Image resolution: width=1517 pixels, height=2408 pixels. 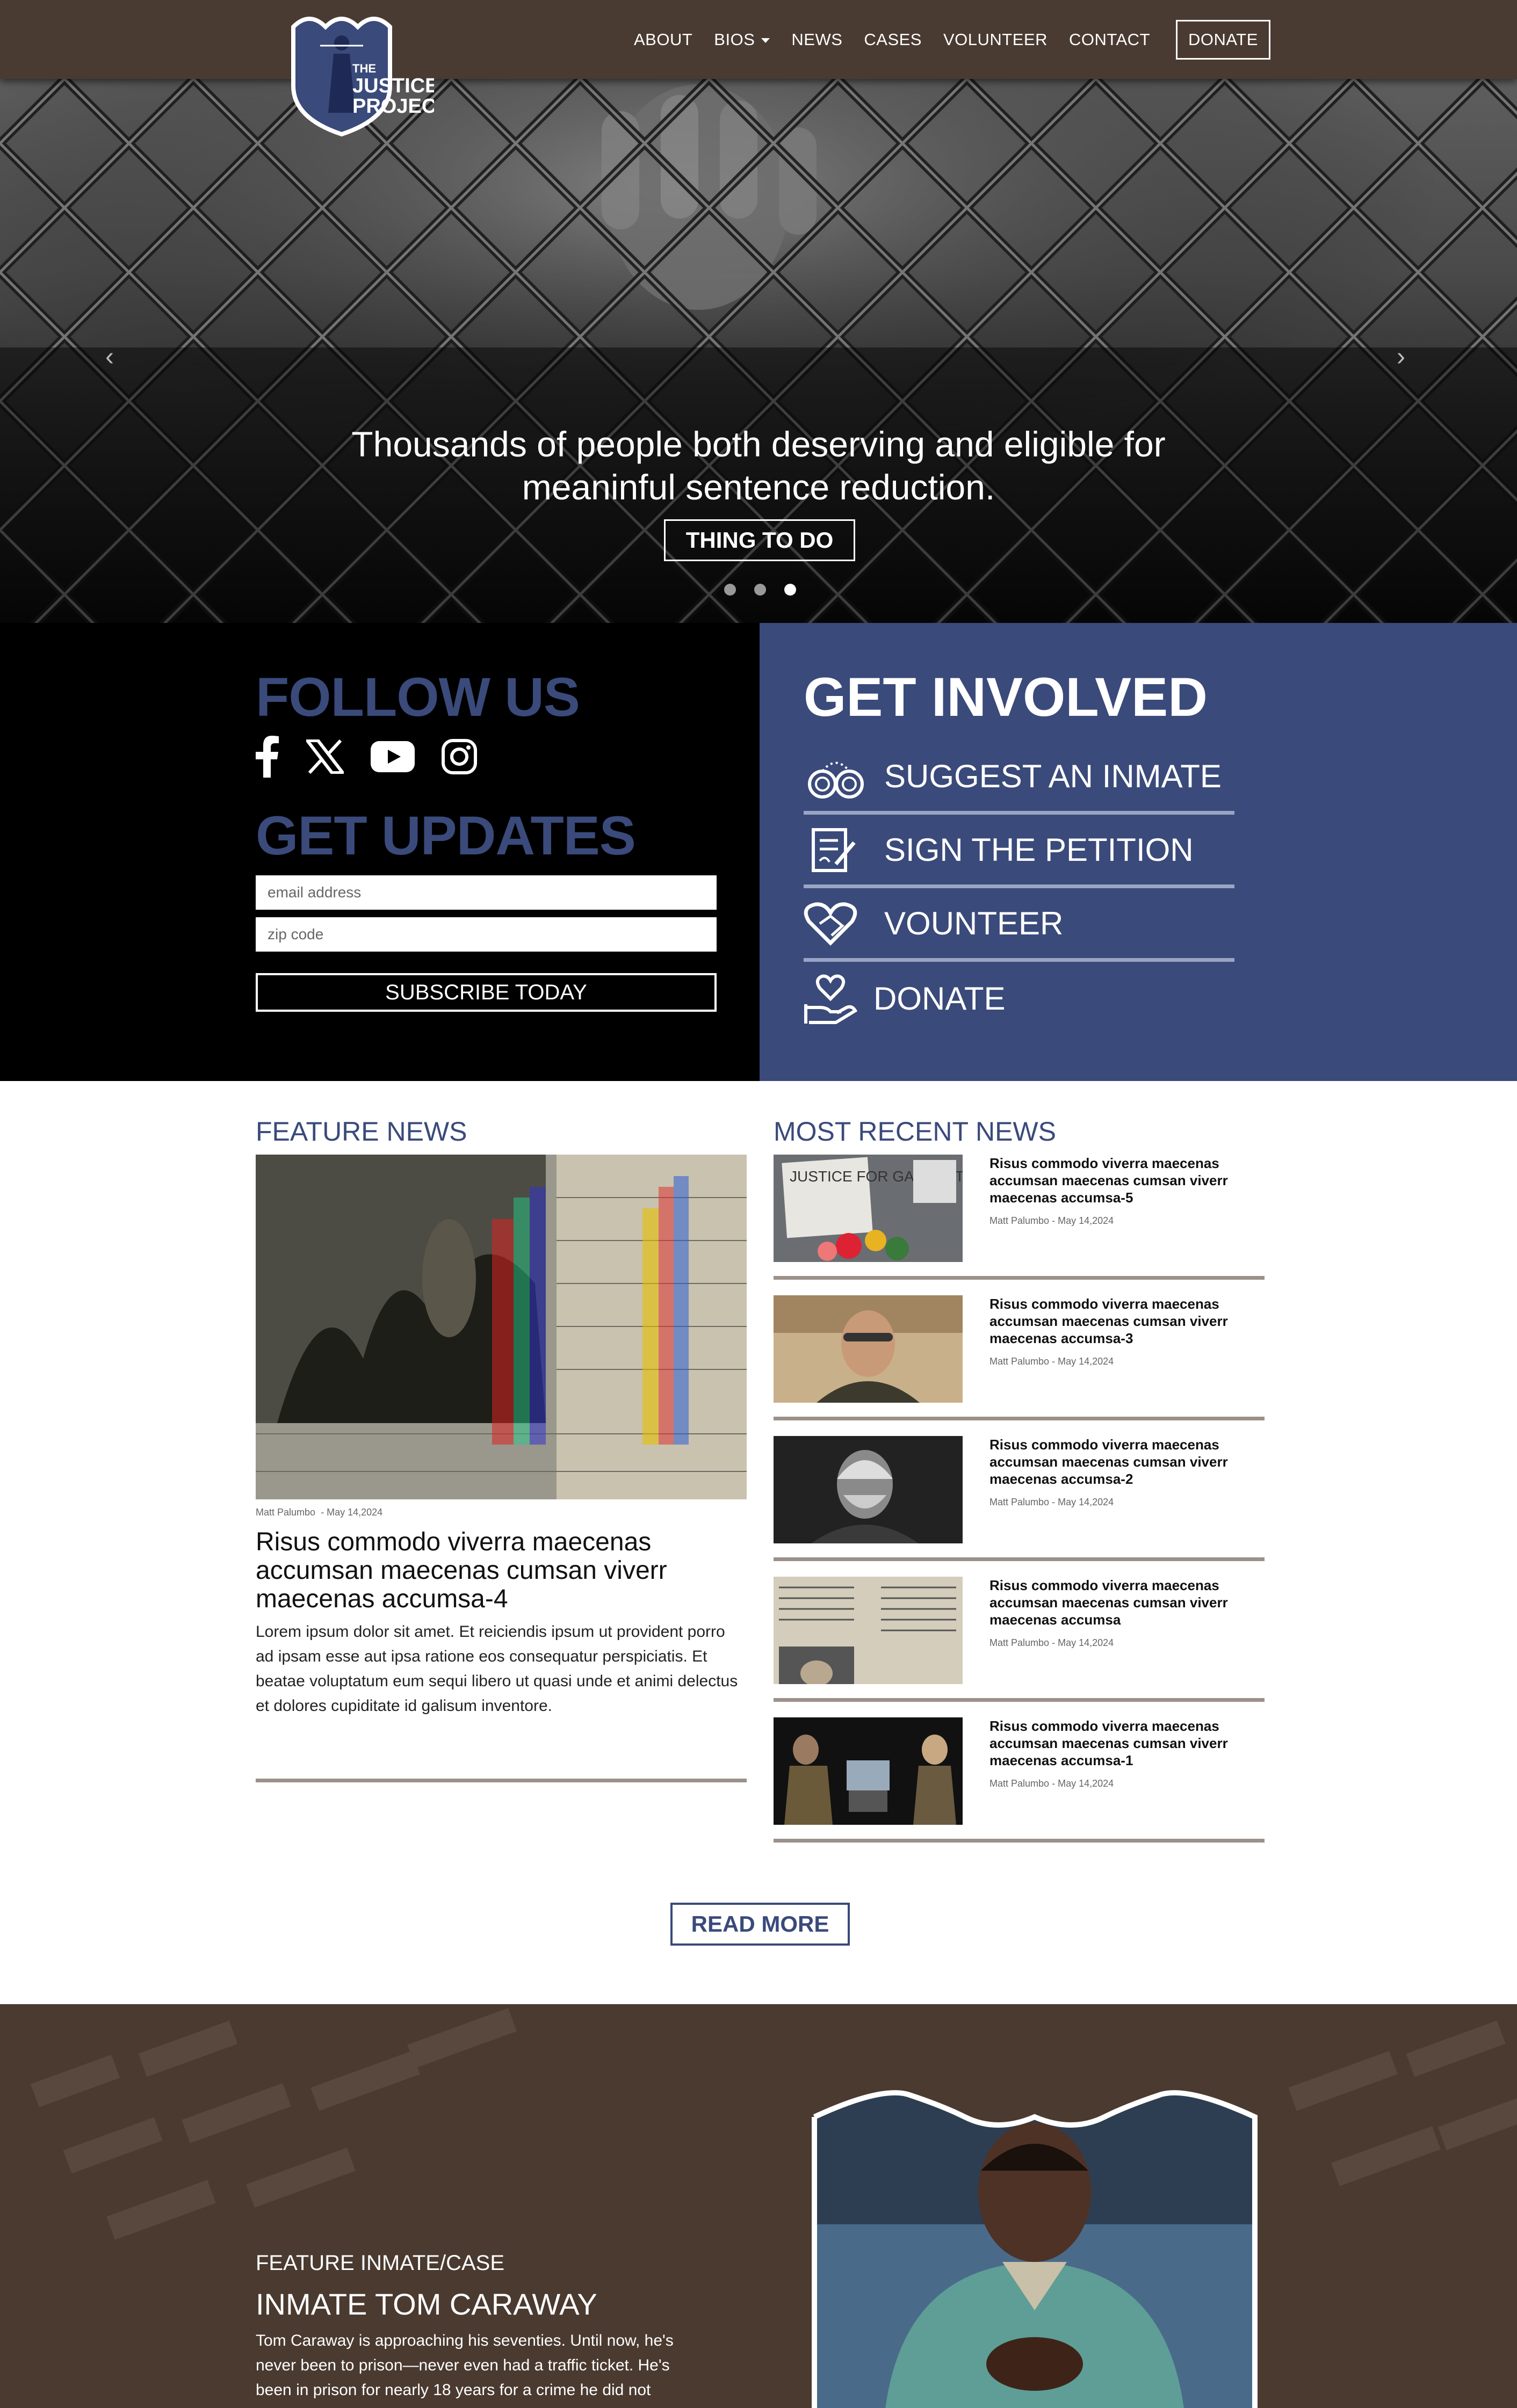 I want to click on email-field: email address, so click(x=486, y=892).